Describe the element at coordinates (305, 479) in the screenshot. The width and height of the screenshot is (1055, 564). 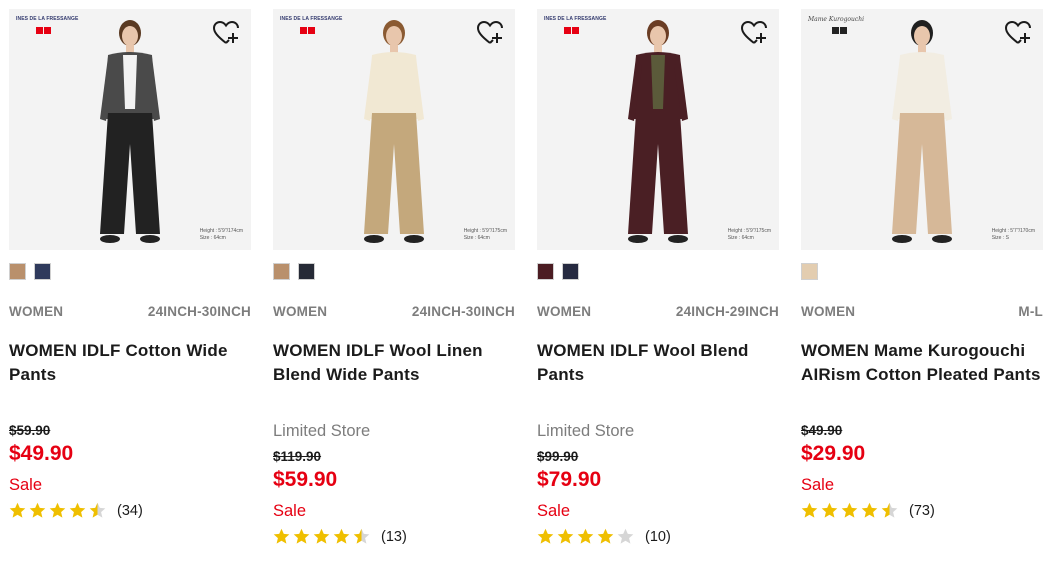
I see `sale-price: $59.90` at that location.